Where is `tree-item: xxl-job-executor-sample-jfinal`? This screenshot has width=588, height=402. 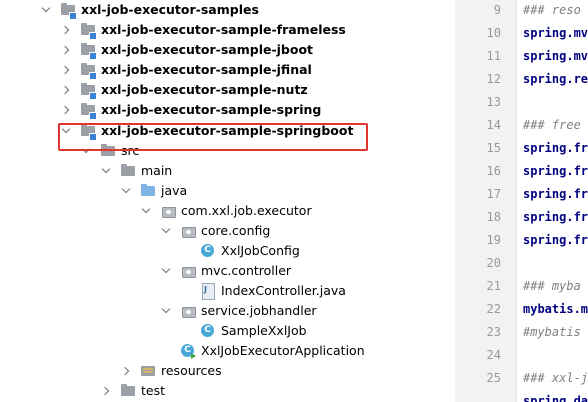 tree-item: xxl-job-executor-sample-jfinal is located at coordinates (227, 70).